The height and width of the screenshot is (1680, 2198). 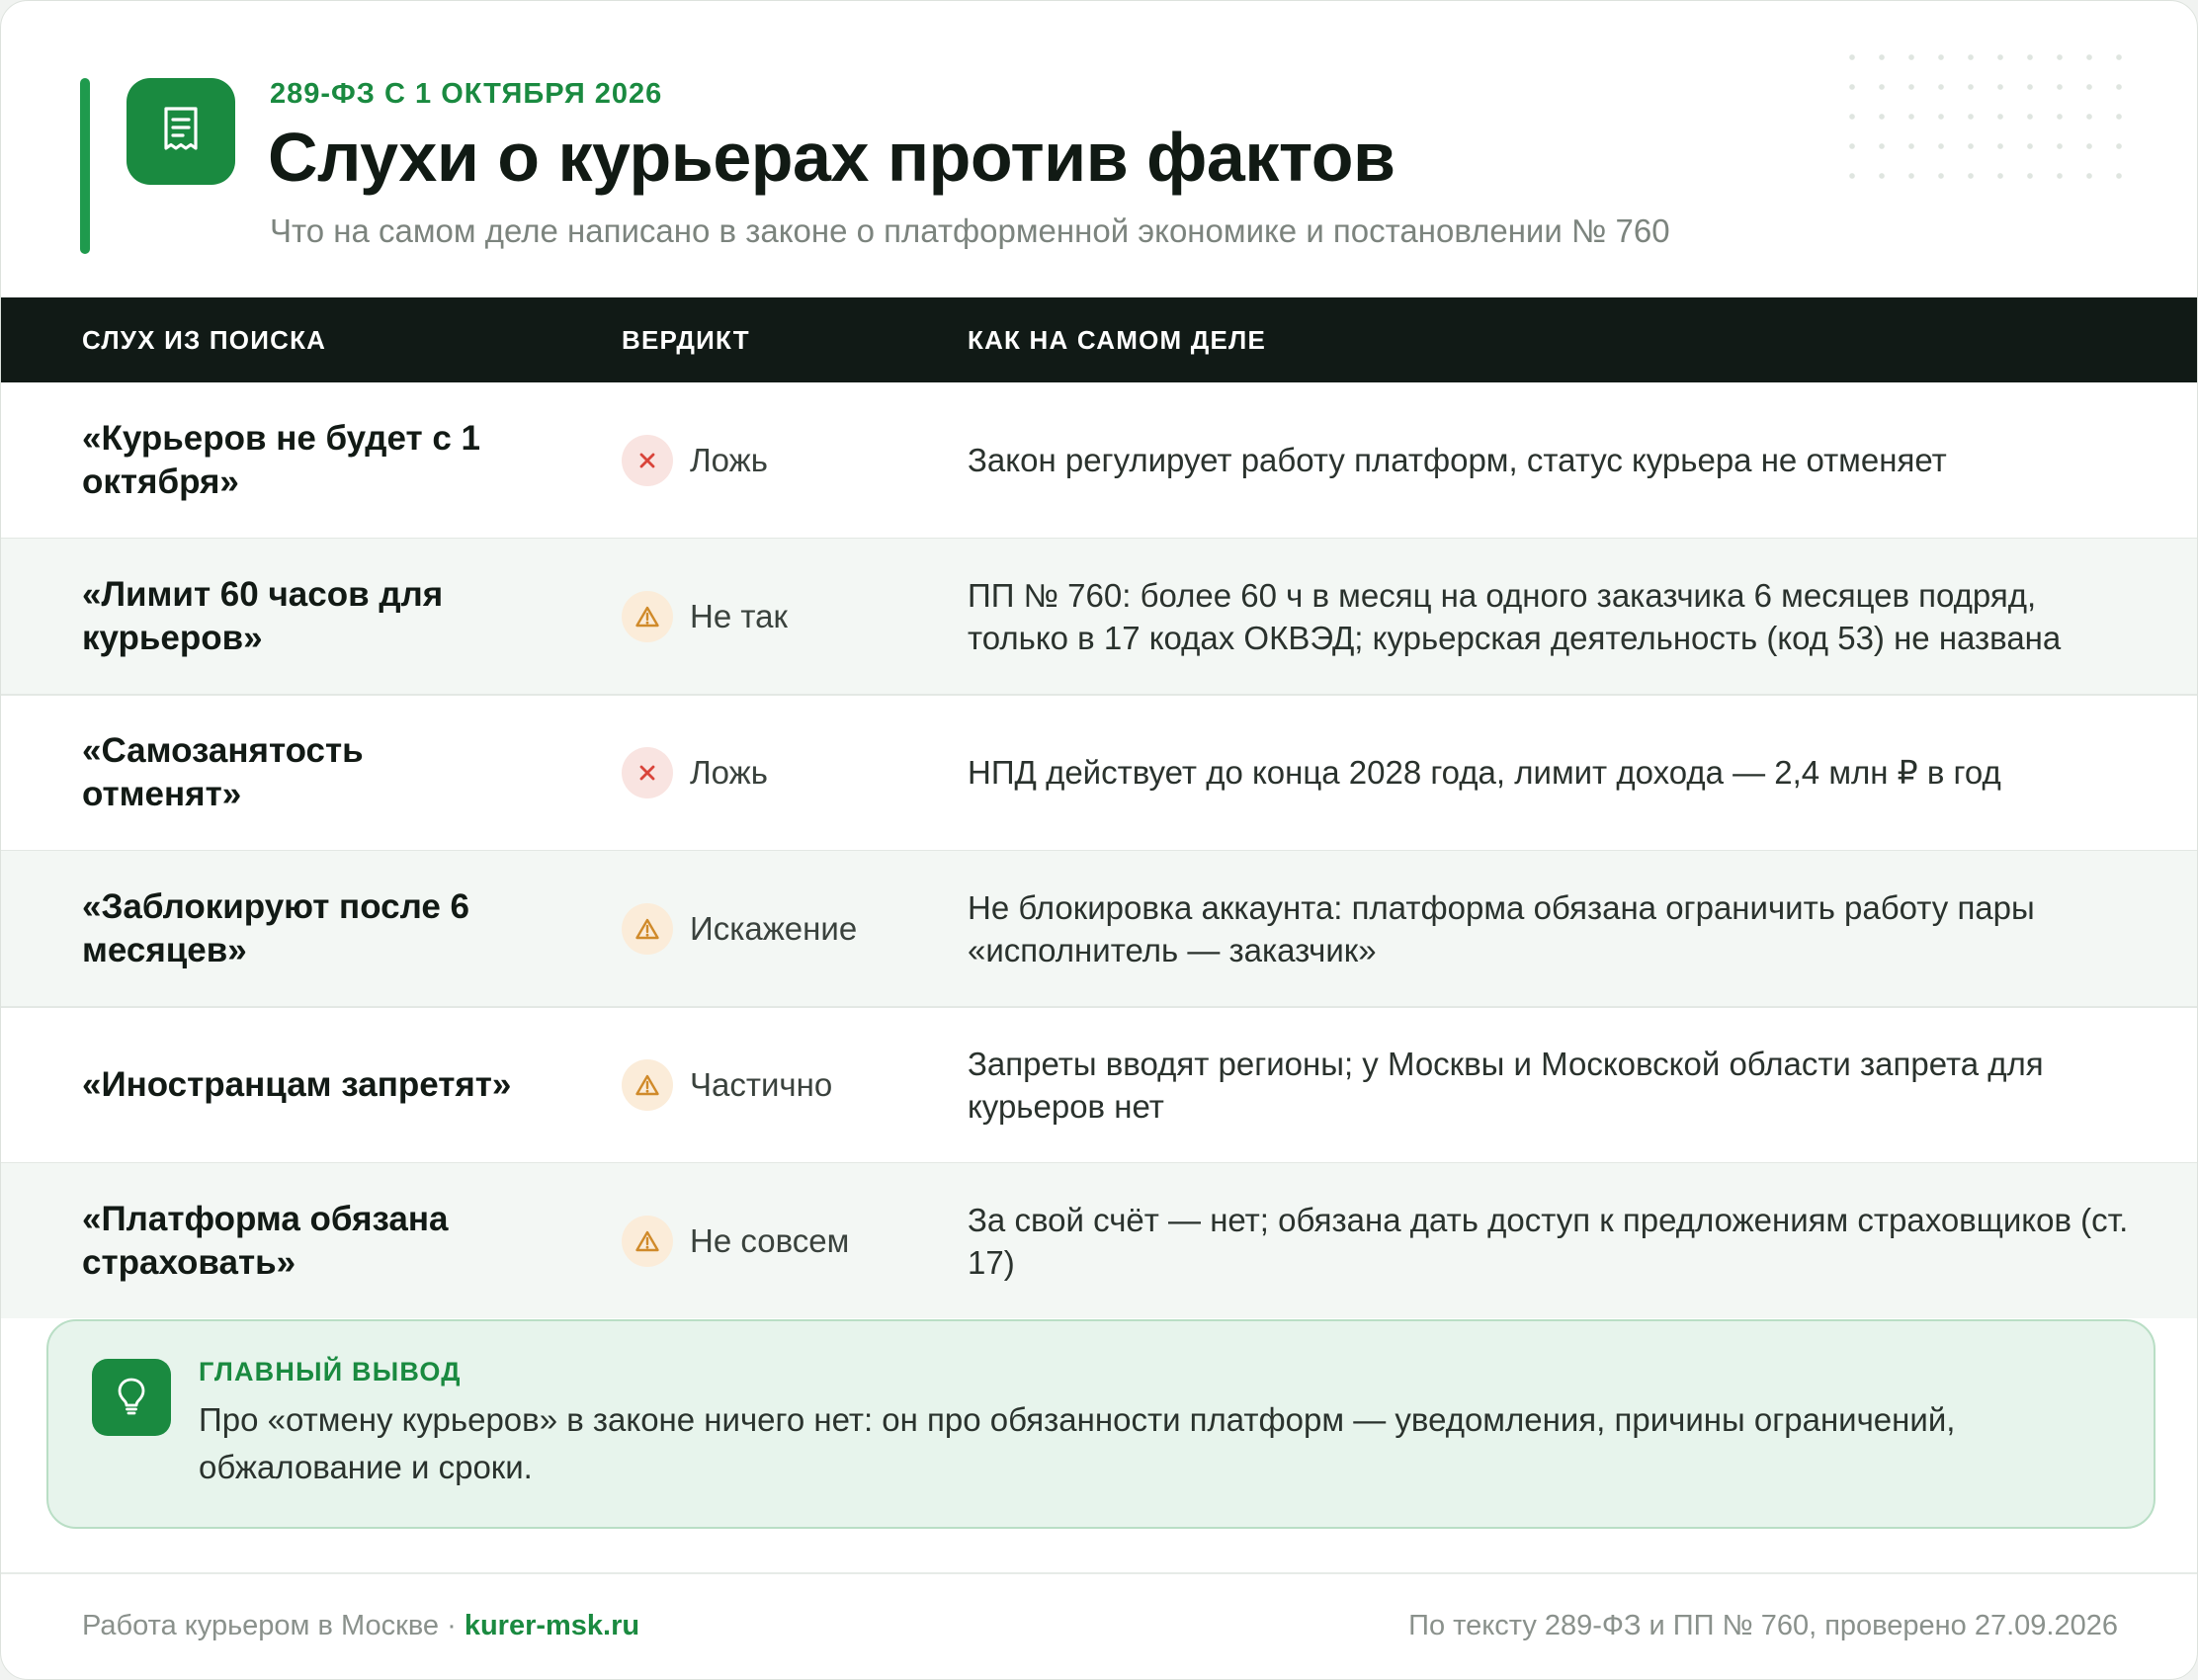 I want to click on verdict-cell: Не так, so click(x=705, y=616).